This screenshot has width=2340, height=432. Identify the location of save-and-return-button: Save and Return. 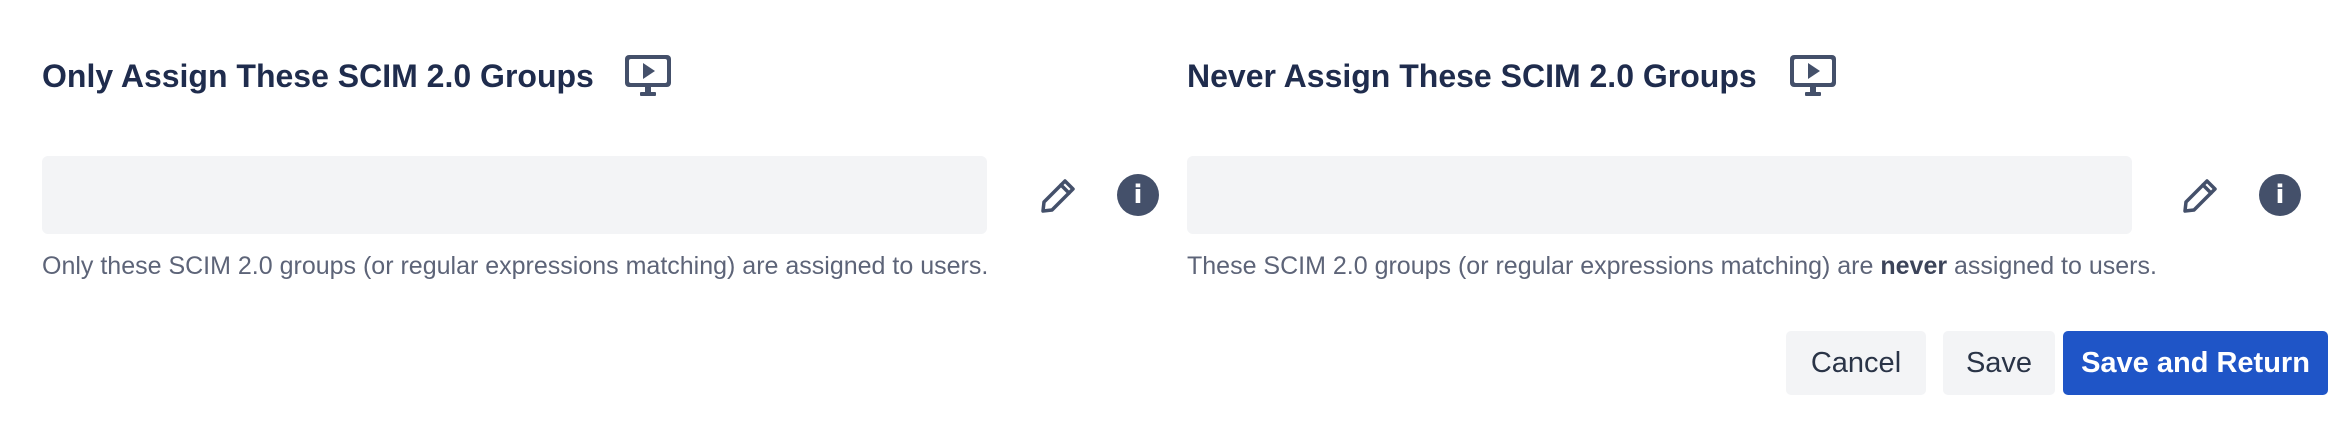
(2195, 363).